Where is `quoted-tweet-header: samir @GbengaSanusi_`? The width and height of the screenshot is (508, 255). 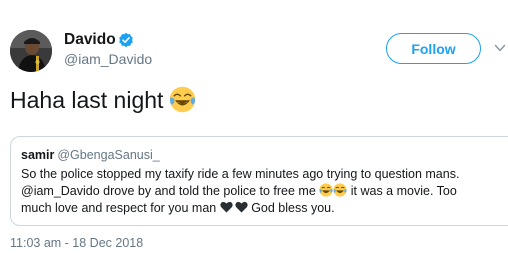 quoted-tweet-header: samir @GbengaSanusi_ is located at coordinates (90, 155).